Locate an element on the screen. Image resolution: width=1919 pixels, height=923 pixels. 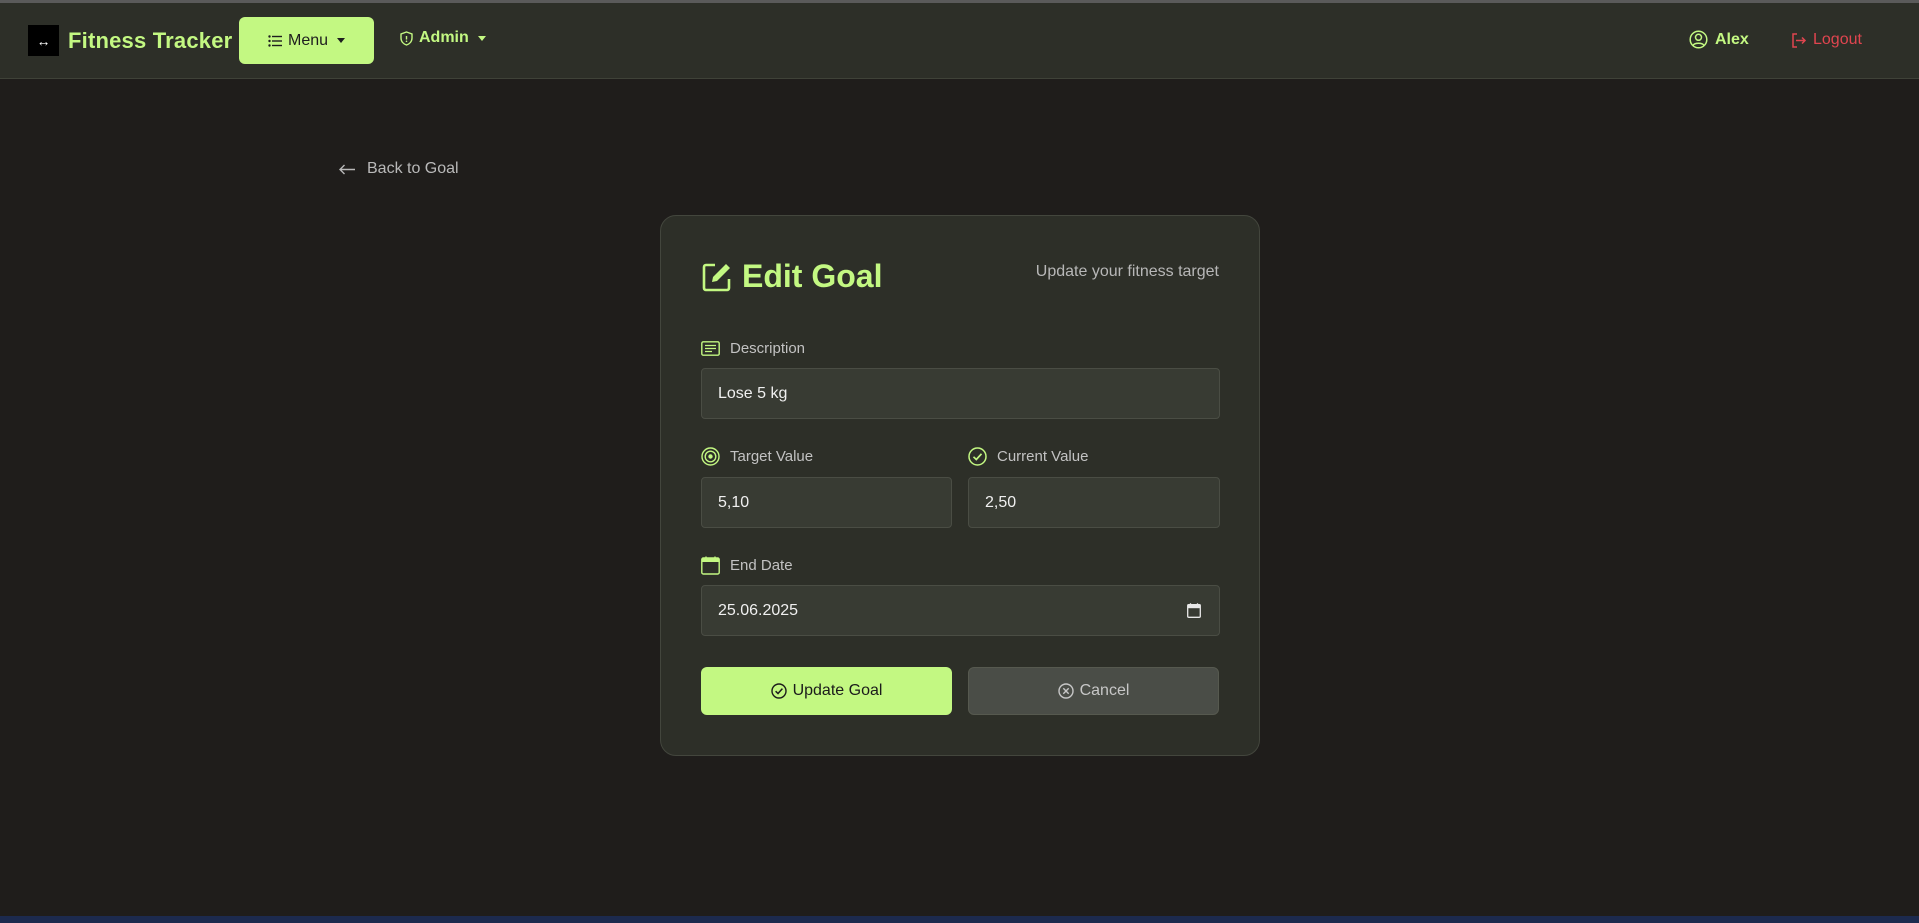
cancel-label: Cancel is located at coordinates (1104, 690).